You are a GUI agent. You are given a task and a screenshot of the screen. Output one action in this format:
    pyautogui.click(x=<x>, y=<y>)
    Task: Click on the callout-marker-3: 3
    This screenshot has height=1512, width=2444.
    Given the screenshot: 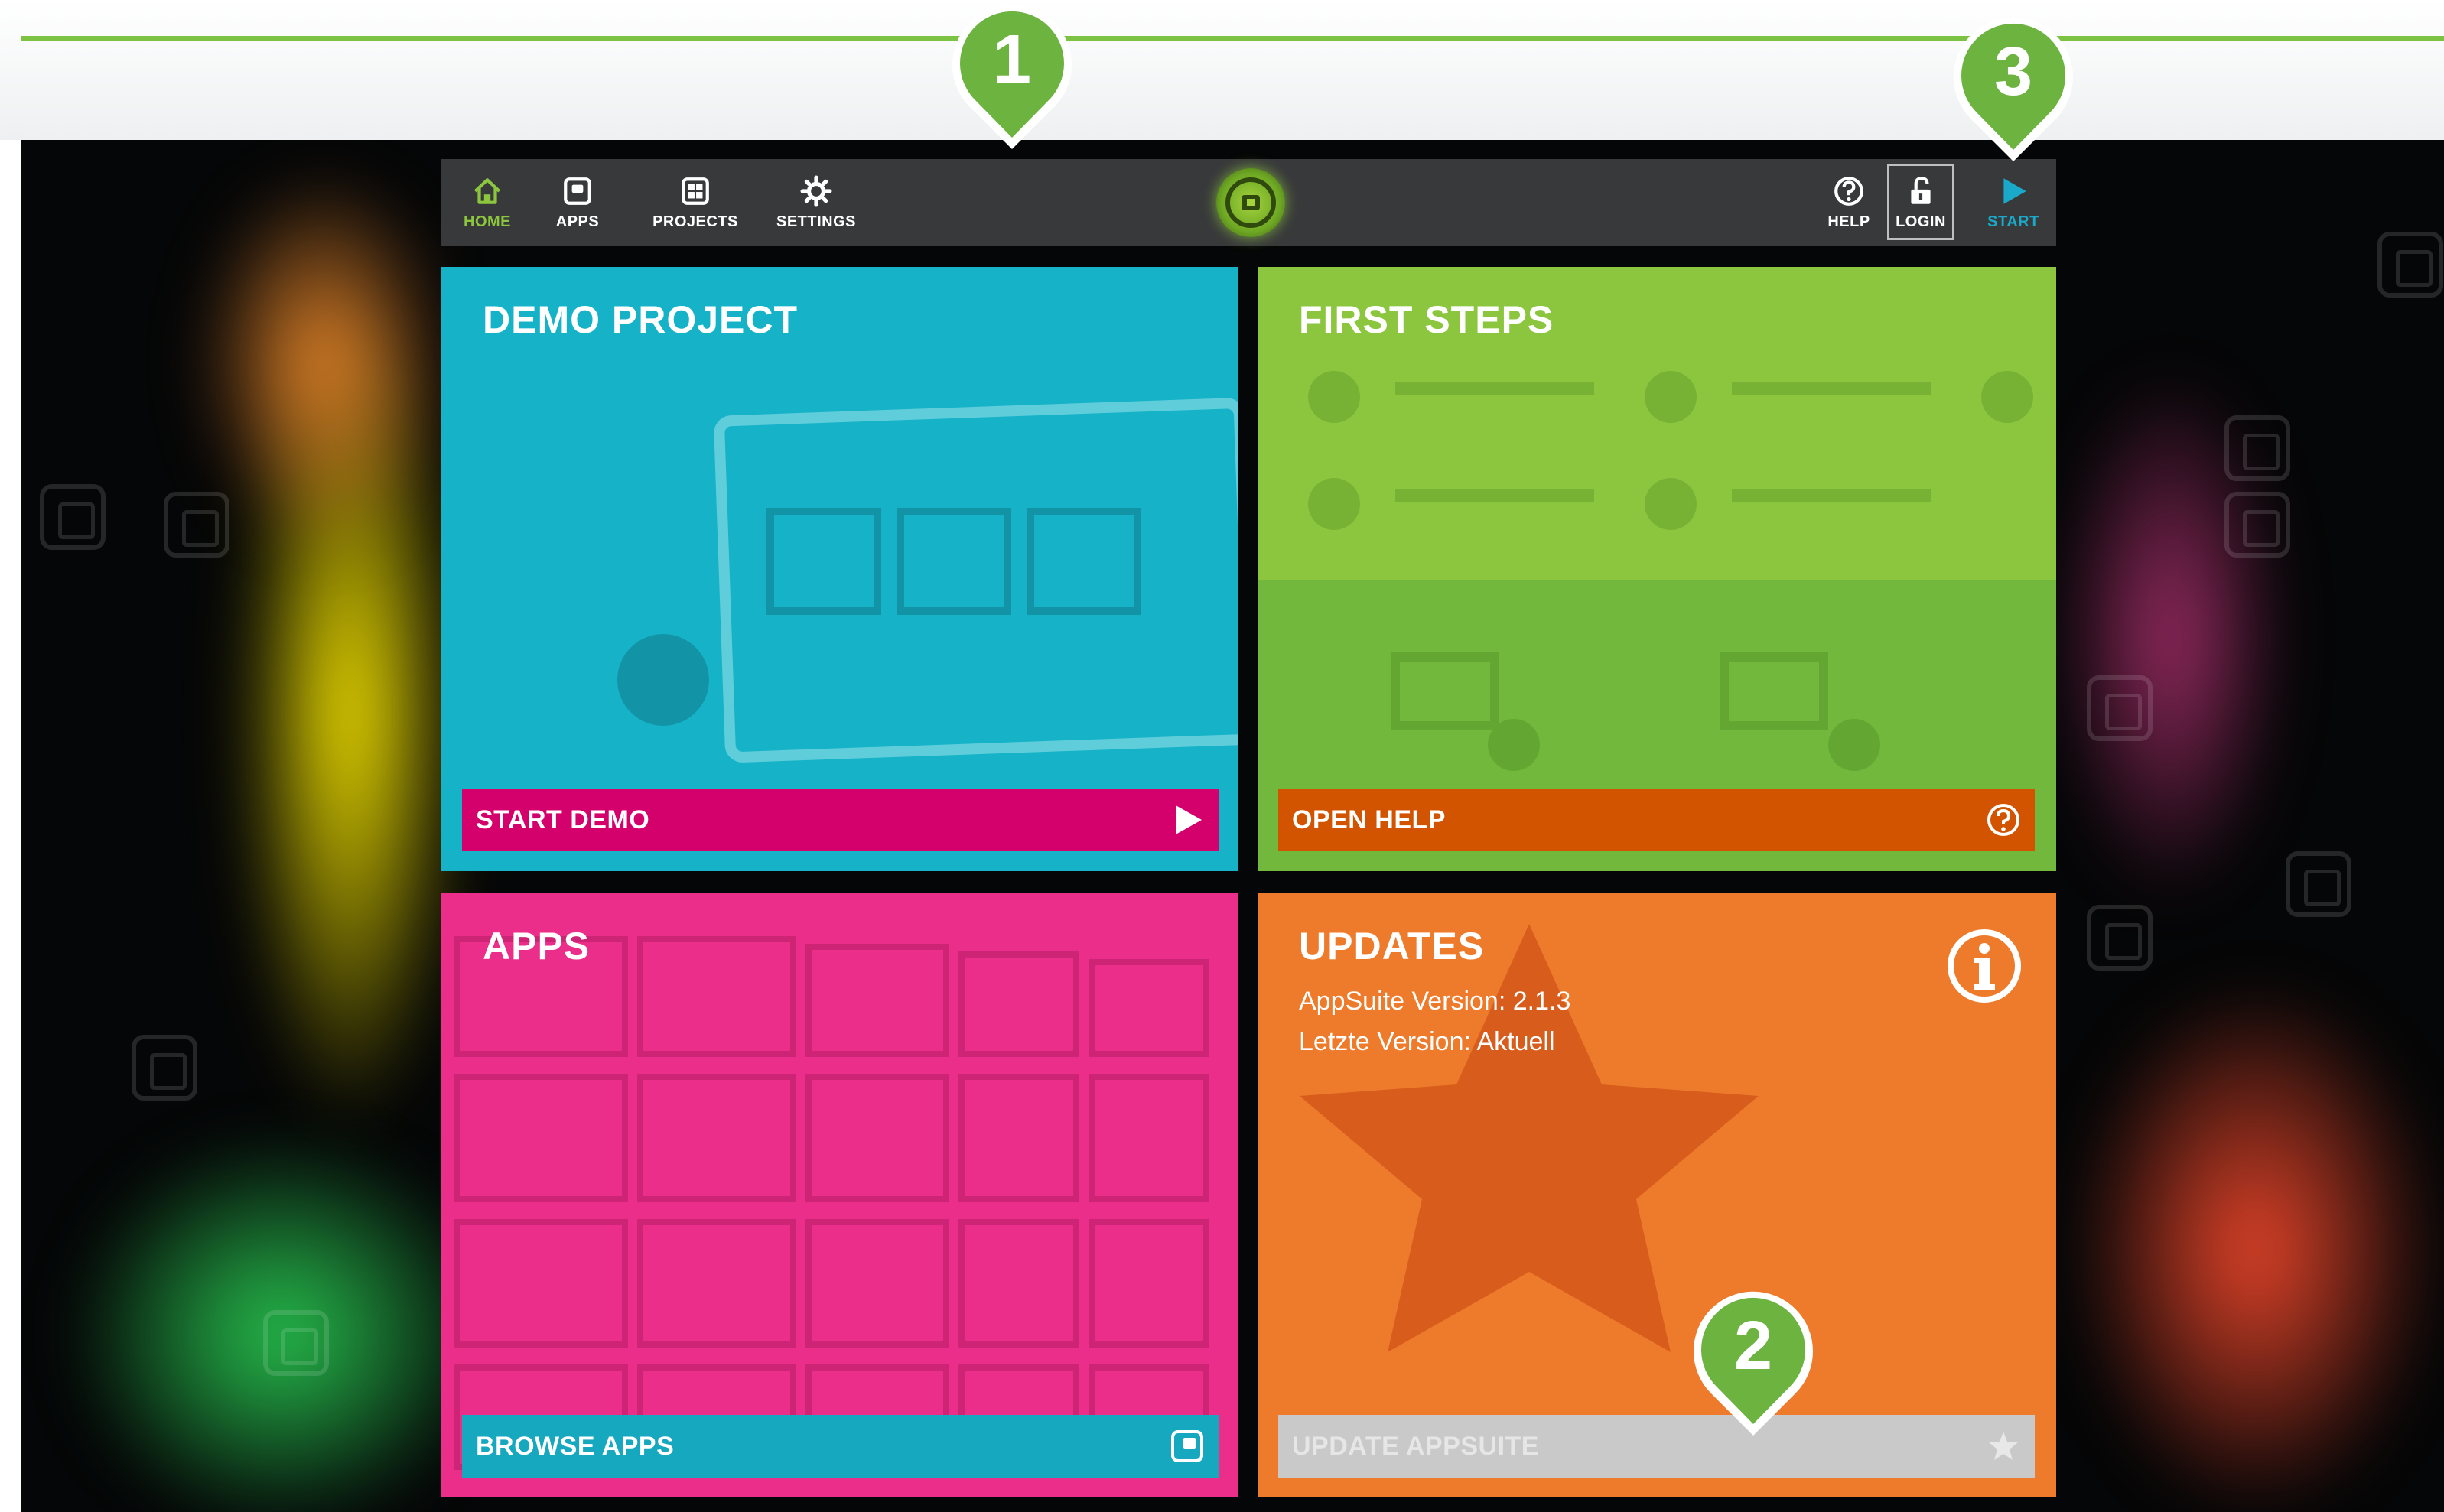 What is the action you would take?
    pyautogui.click(x=2014, y=89)
    